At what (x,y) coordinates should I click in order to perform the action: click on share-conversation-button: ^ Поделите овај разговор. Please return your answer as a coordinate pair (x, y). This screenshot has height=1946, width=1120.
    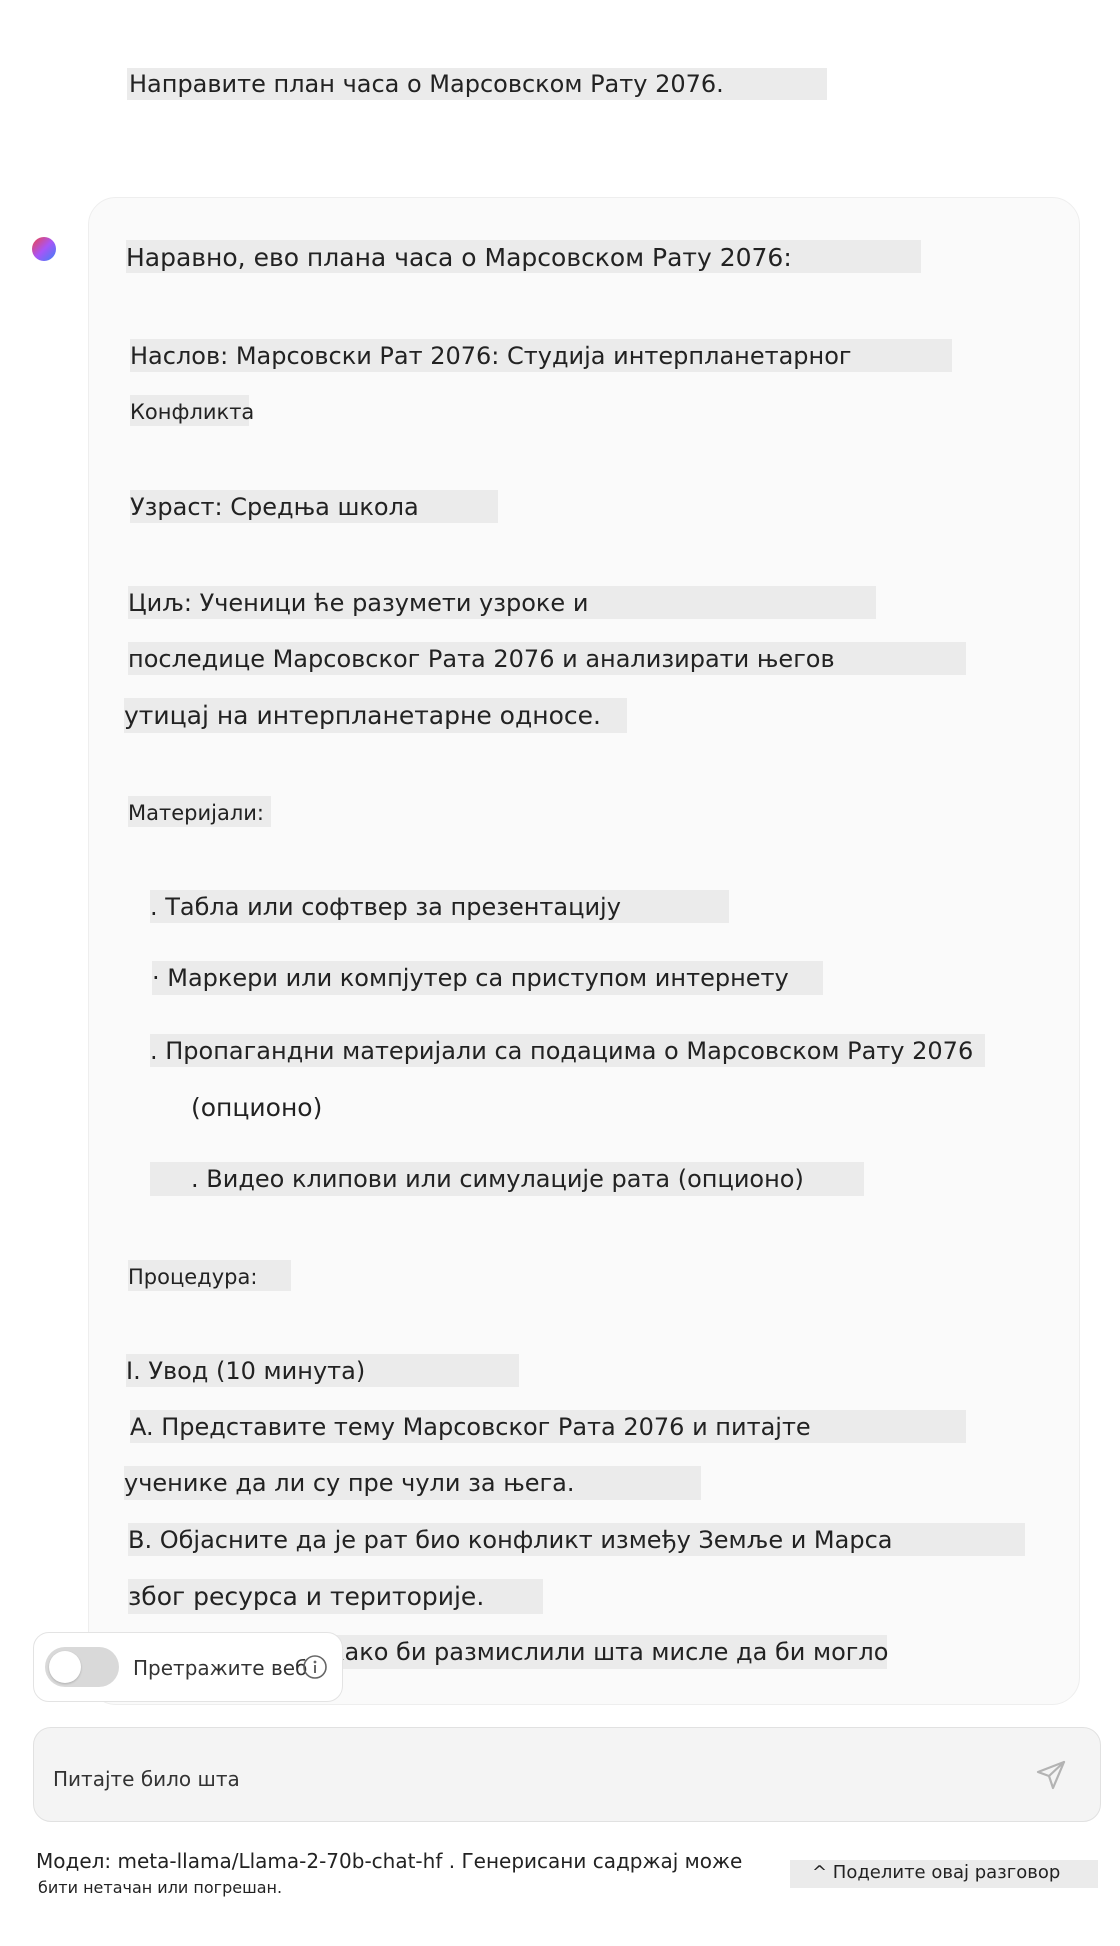
    Looking at the image, I should click on (944, 1874).